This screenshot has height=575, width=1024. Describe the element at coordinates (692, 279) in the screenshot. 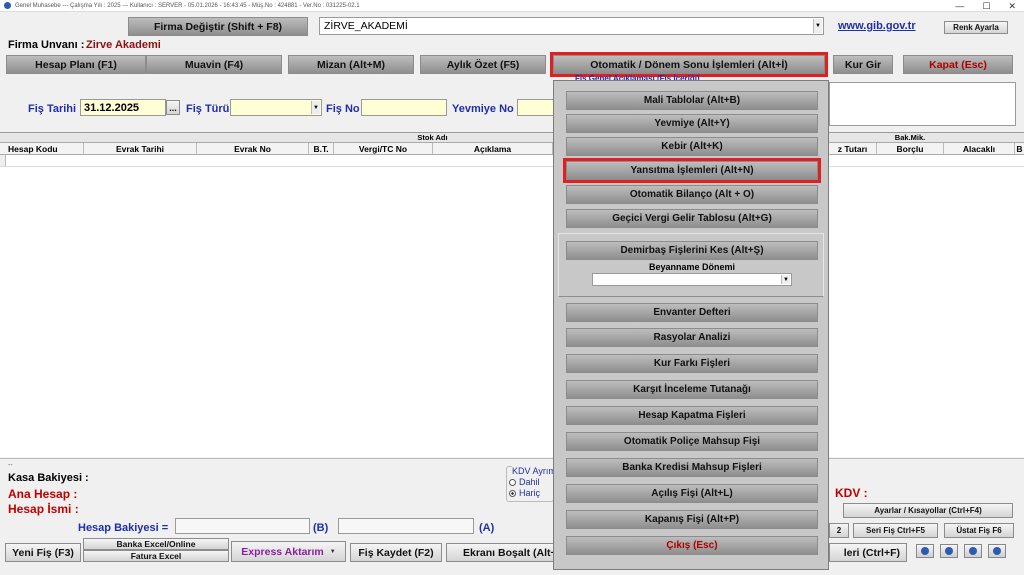

I see `beyanname-donemi-select: ▼` at that location.